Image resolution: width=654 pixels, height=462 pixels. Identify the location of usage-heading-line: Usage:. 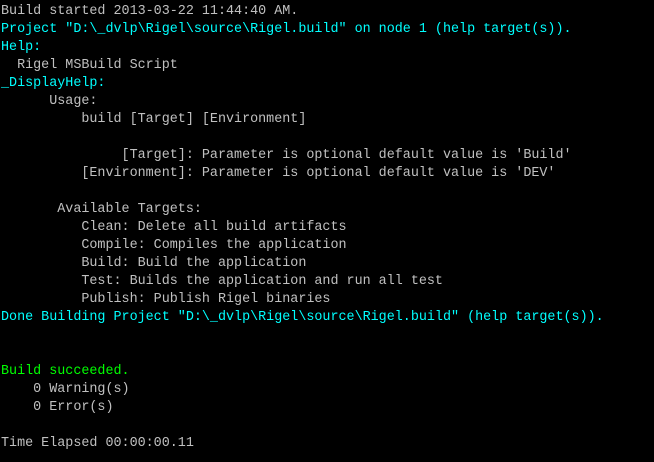
(49, 101).